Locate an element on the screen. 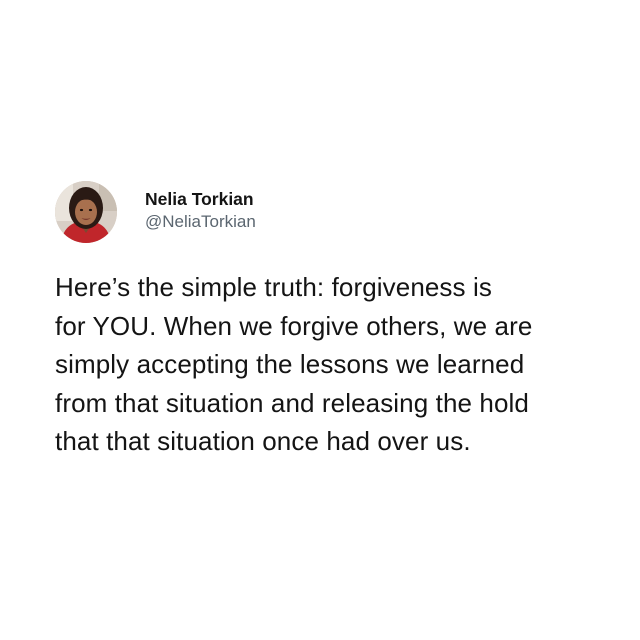 This screenshot has height=640, width=640. avatar-photo-icon is located at coordinates (86, 212).